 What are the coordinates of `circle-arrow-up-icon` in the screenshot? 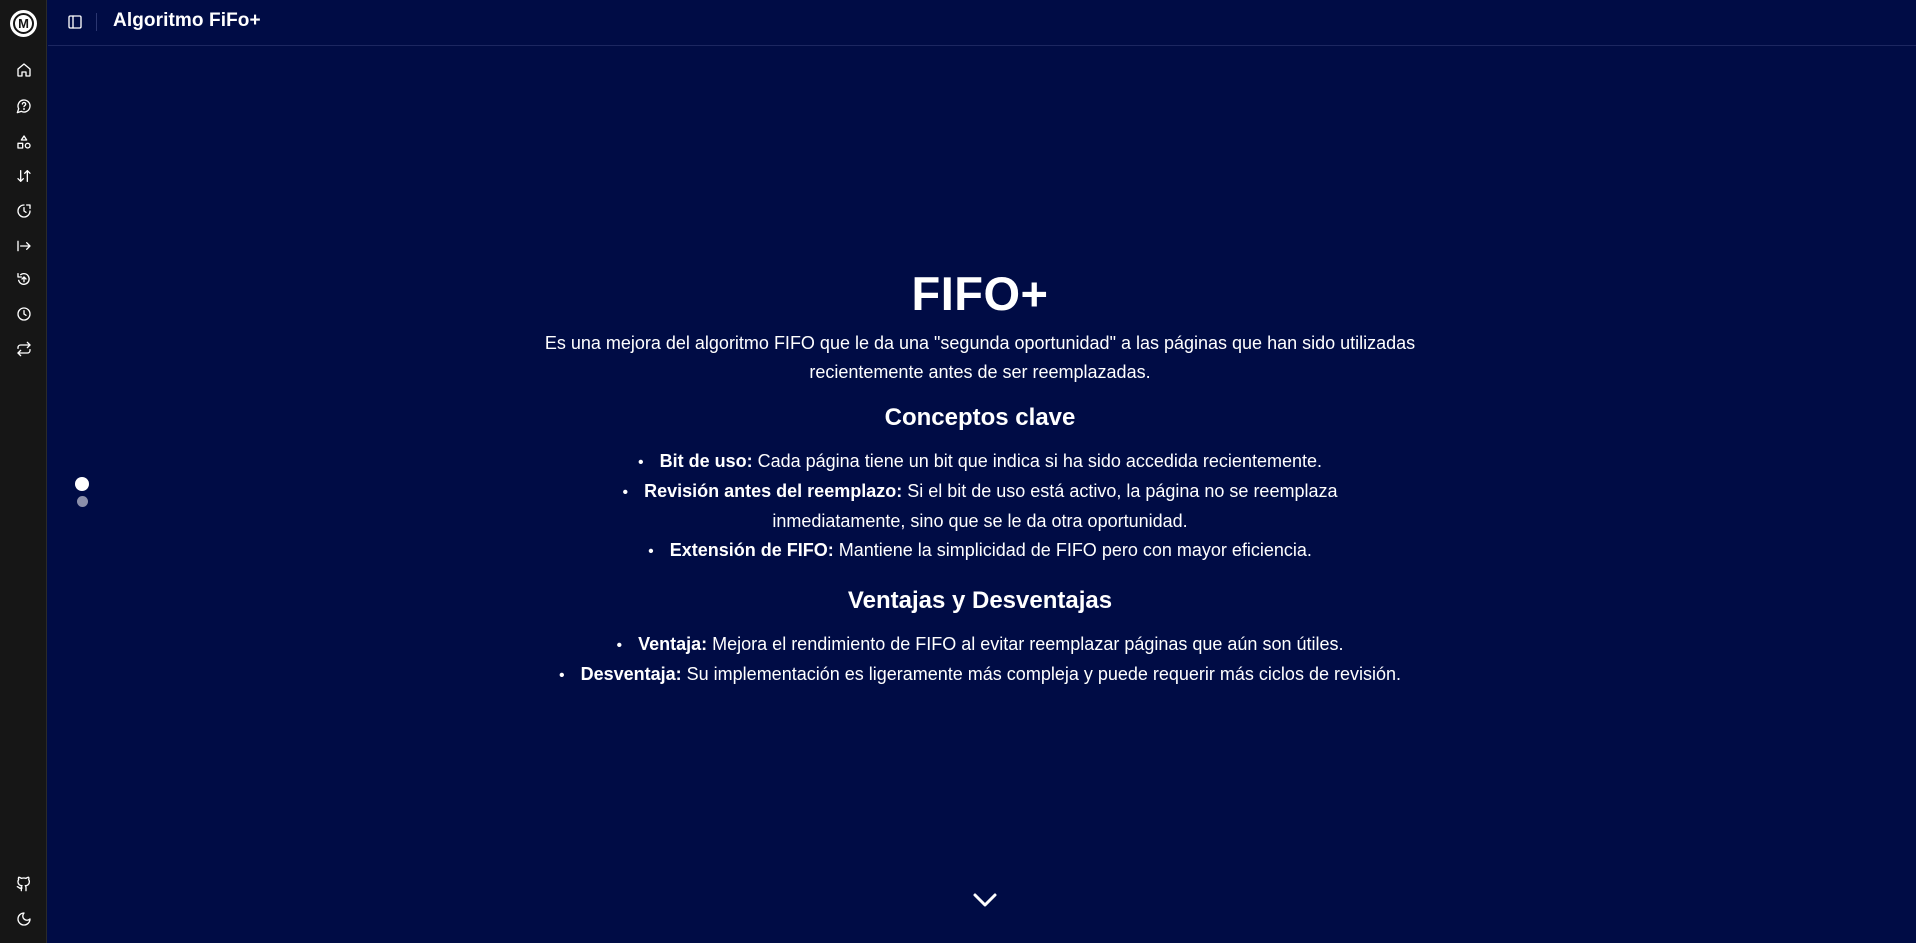 It's located at (24, 279).